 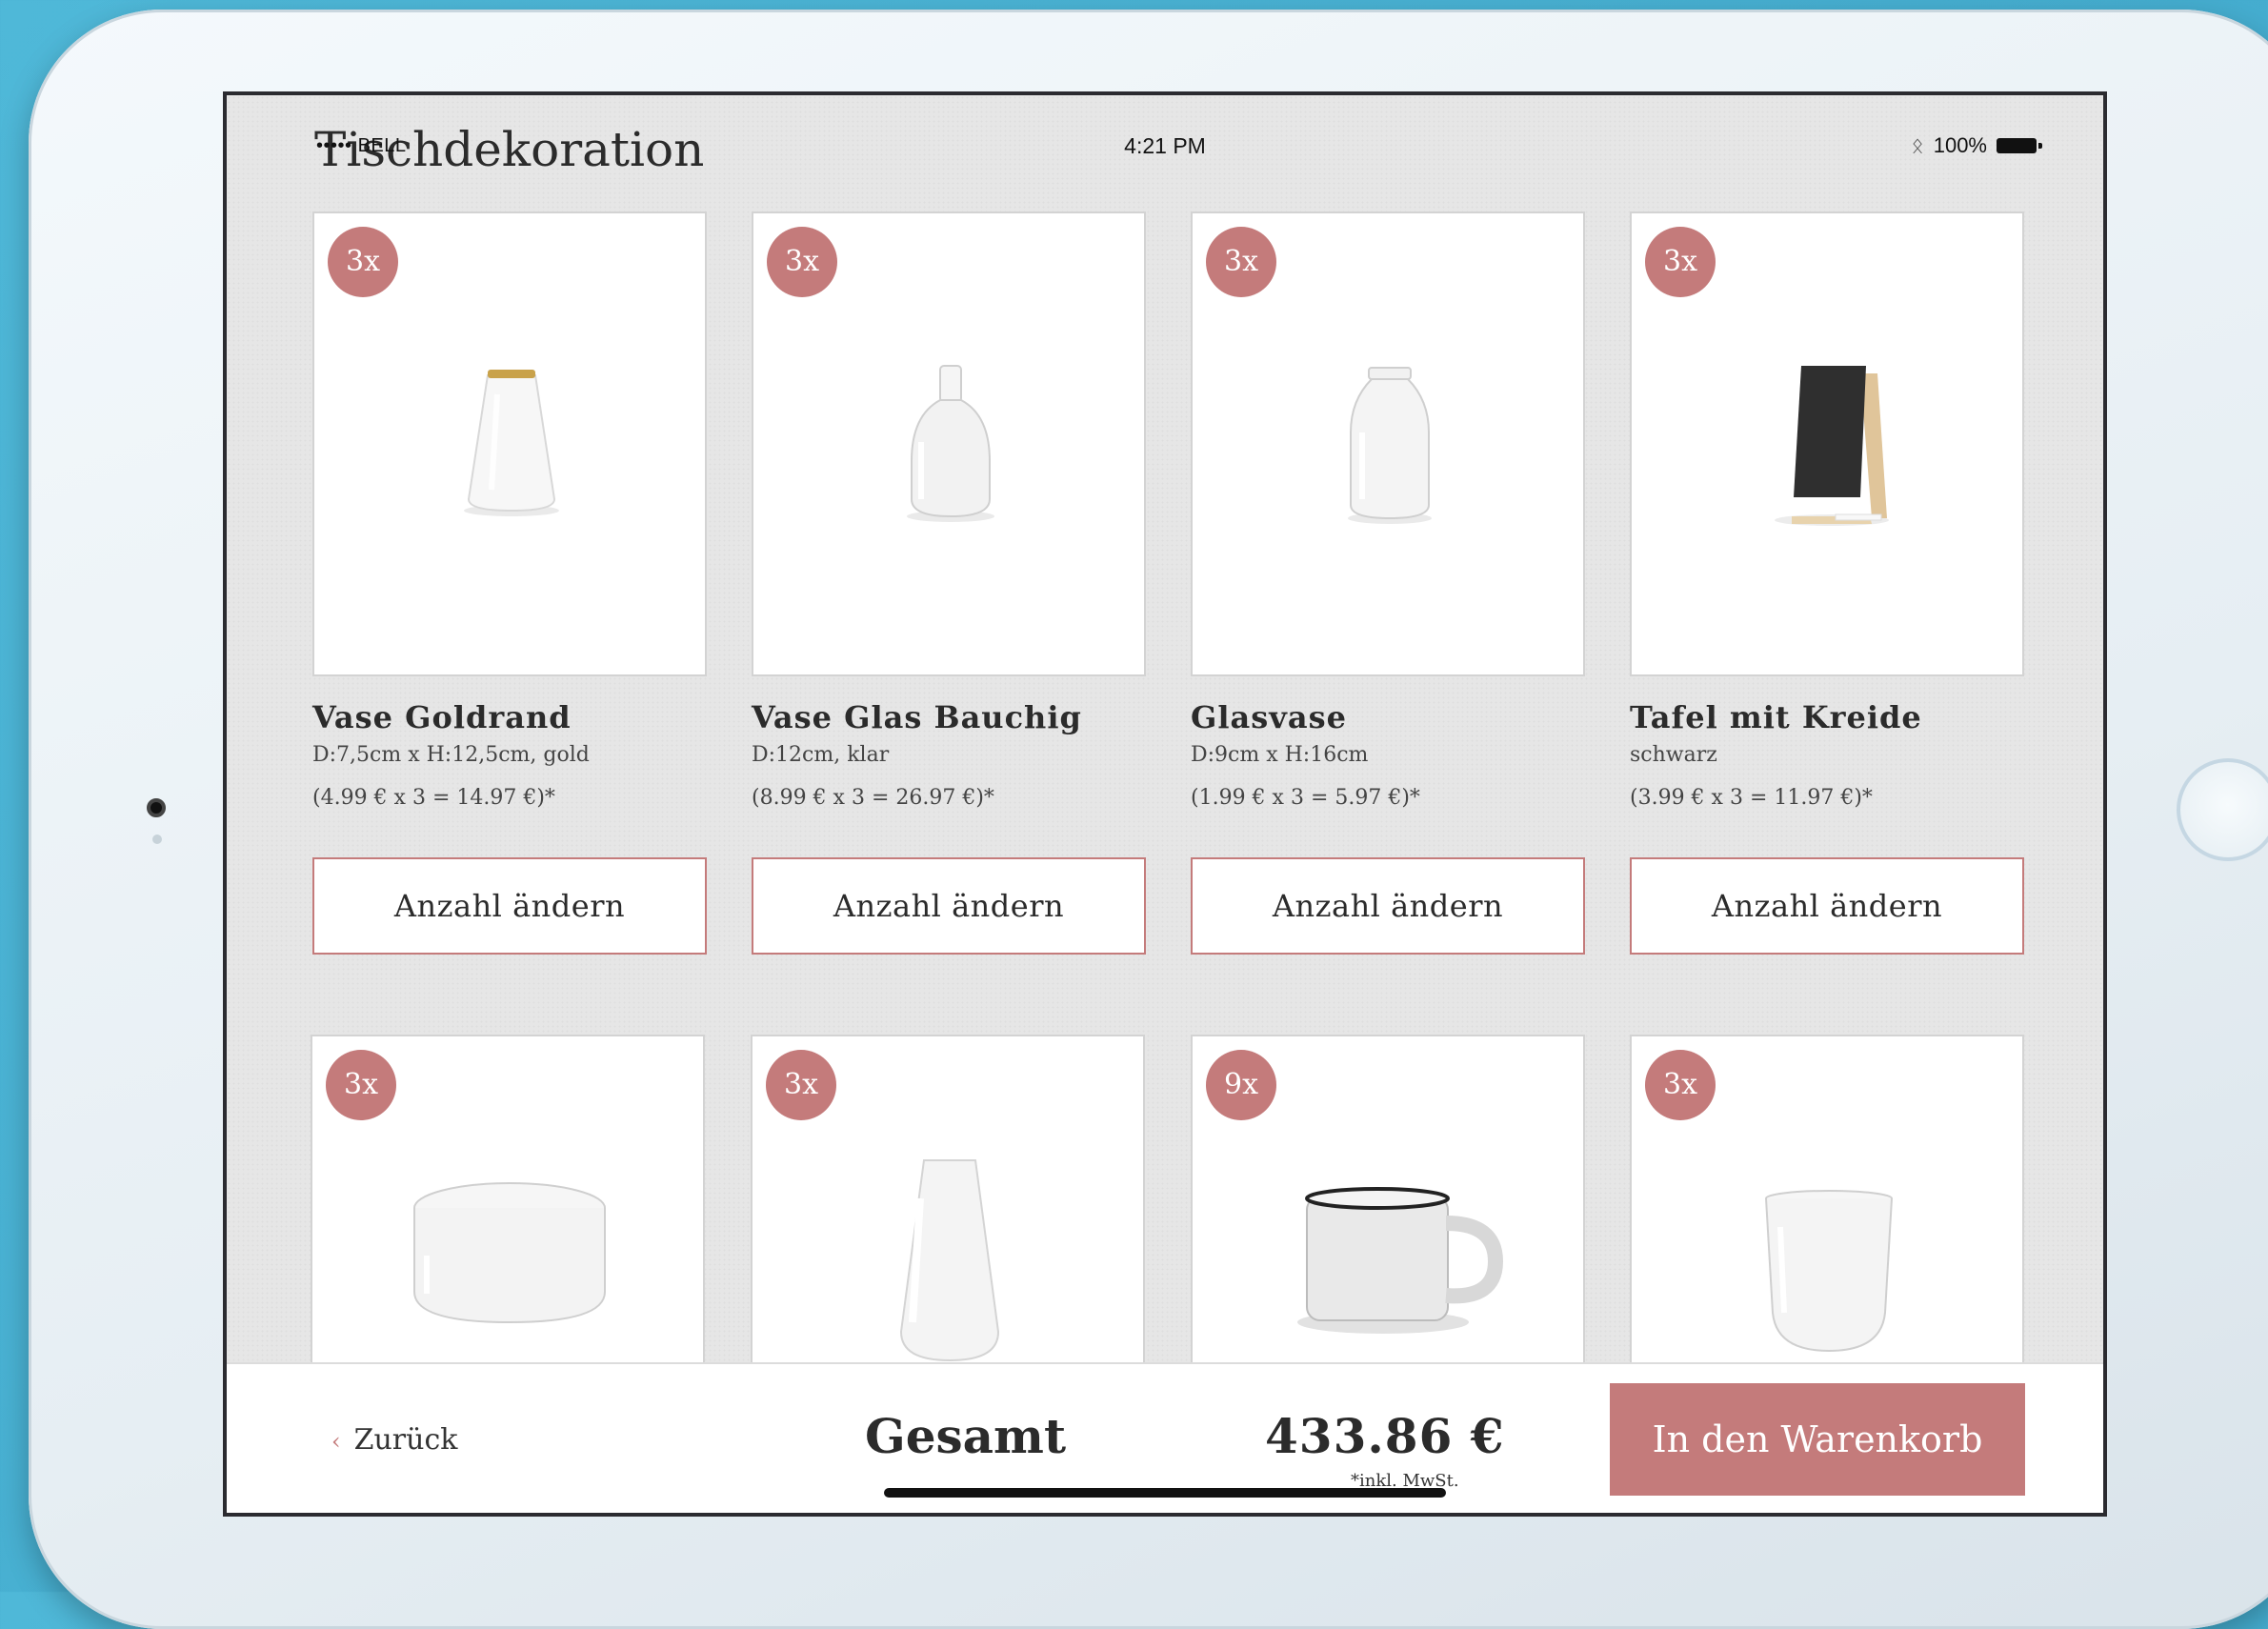 I want to click on product-name: Vase Goldrand, so click(x=442, y=717).